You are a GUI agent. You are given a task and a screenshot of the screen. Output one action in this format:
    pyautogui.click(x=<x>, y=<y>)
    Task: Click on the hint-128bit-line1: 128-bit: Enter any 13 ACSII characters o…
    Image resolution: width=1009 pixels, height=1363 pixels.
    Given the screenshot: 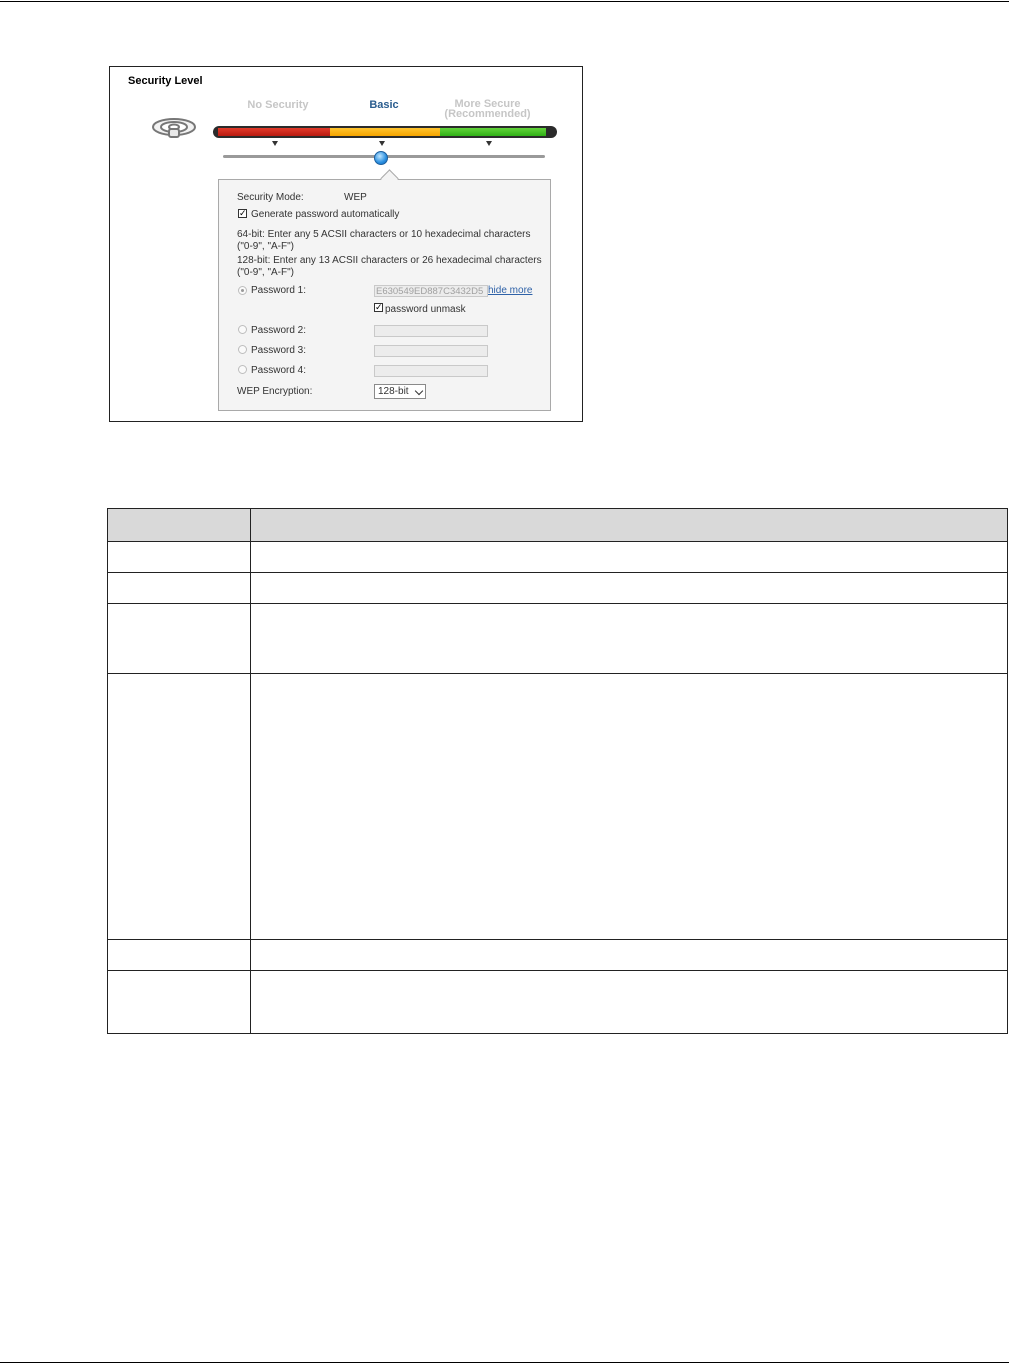 What is the action you would take?
    pyautogui.click(x=389, y=260)
    